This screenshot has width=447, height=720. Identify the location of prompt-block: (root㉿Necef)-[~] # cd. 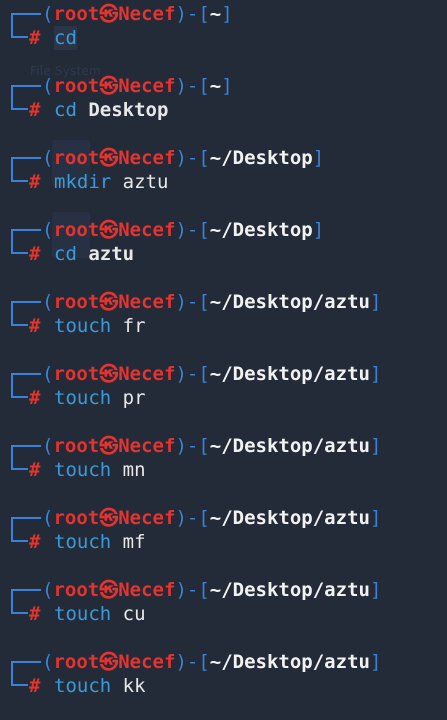
(223, 36).